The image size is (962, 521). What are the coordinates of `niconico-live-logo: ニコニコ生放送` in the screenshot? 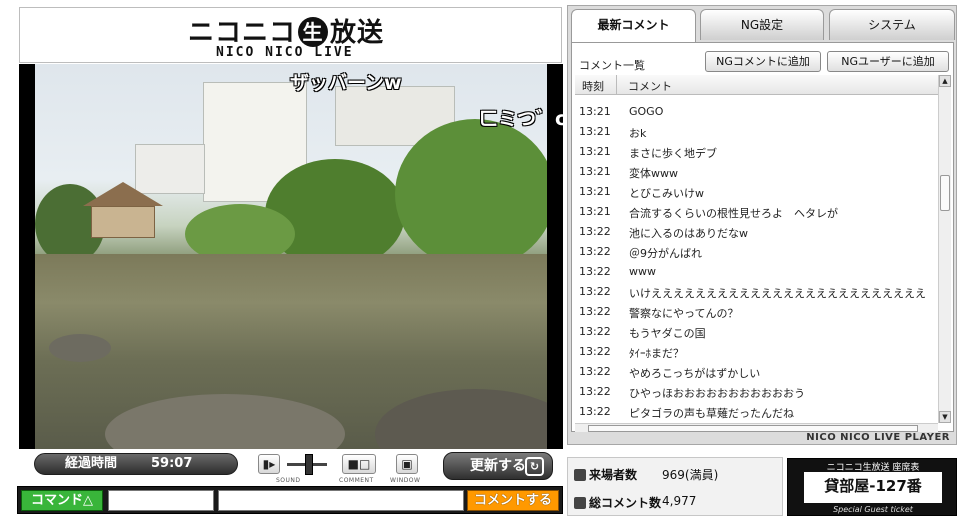 It's located at (286, 30).